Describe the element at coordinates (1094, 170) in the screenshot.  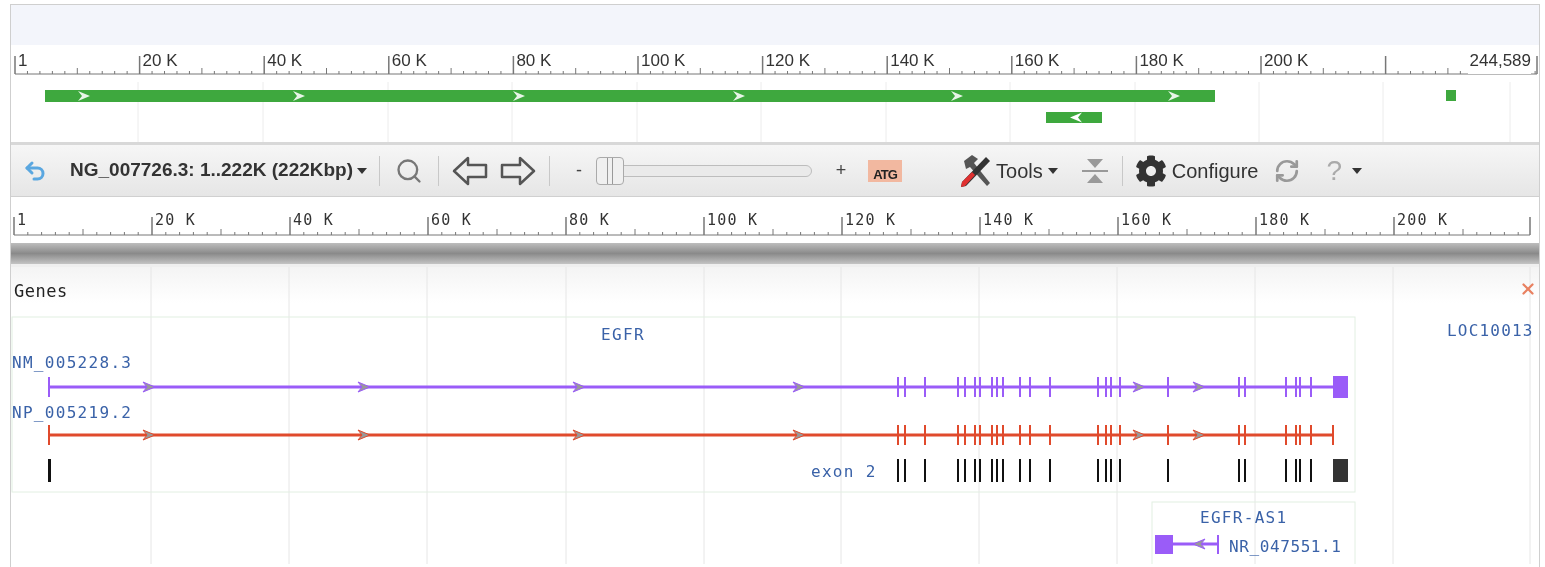
I see `collapse-icon` at that location.